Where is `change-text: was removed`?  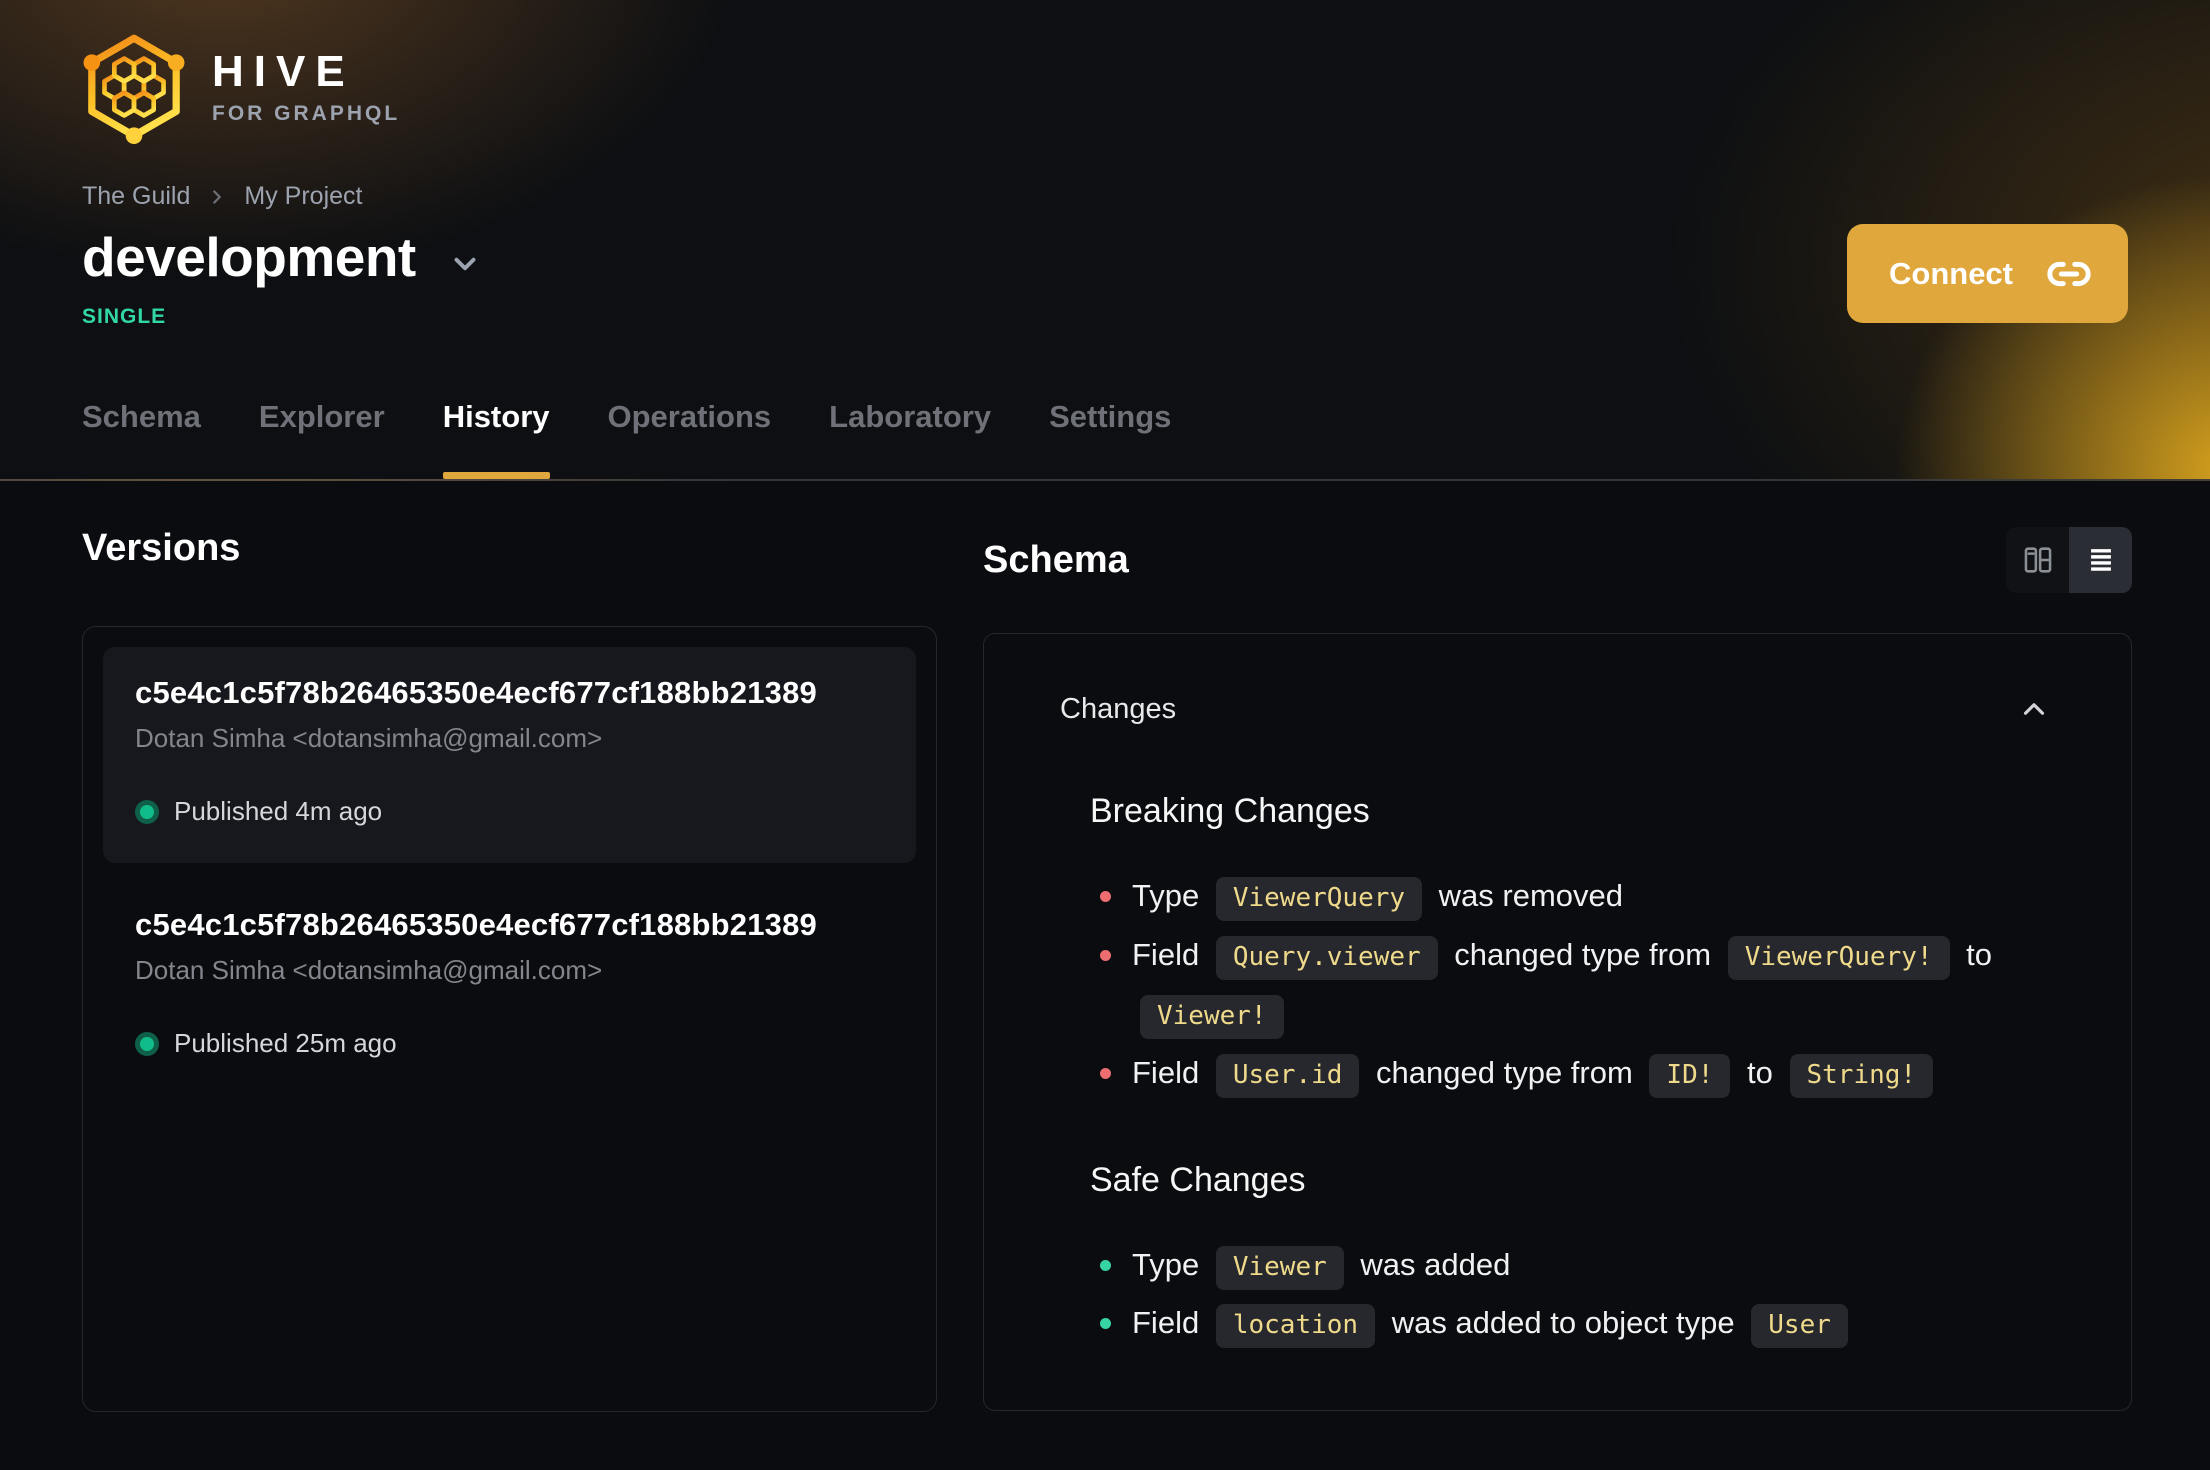
change-text: was removed is located at coordinates (1531, 895).